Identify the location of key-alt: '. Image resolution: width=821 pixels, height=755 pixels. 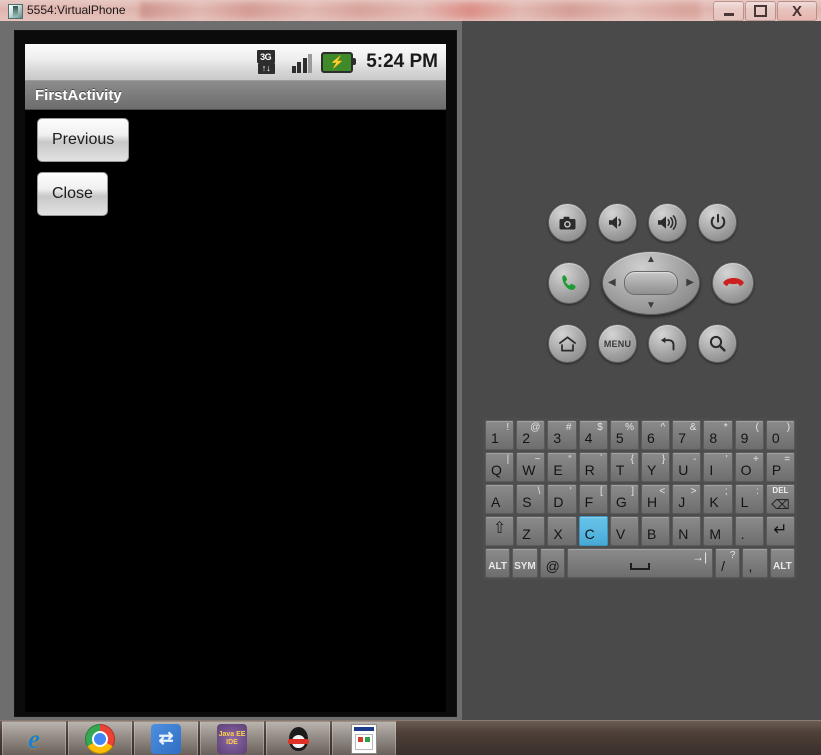
(726, 459).